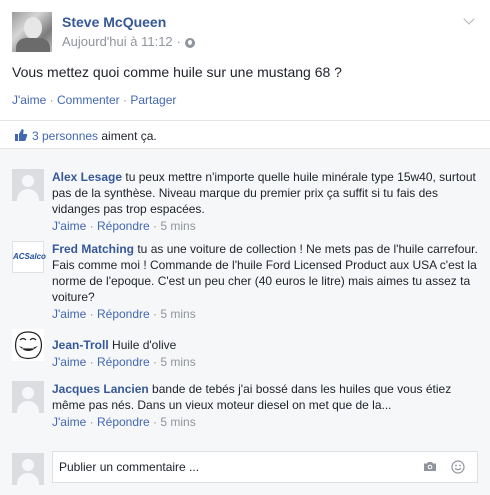 The image size is (490, 495). What do you see at coordinates (33, 28) in the screenshot?
I see `avatar-face` at bounding box center [33, 28].